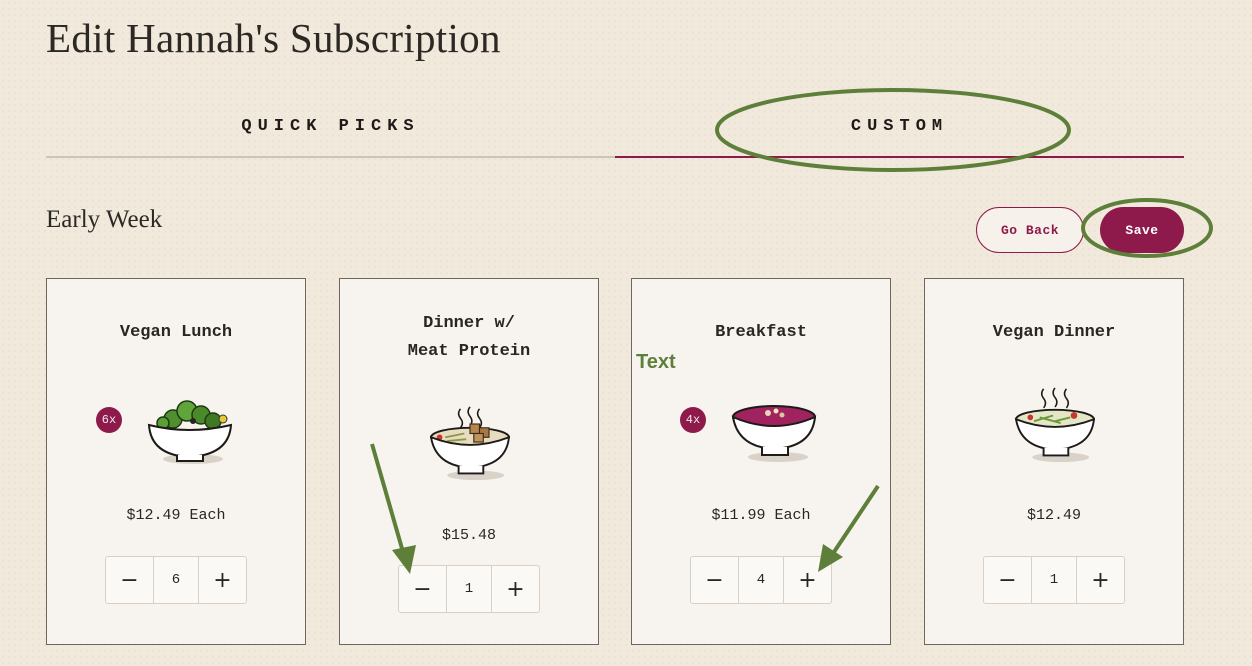 This screenshot has height=666, width=1252. I want to click on annotation-text-label: Text, so click(656, 362).